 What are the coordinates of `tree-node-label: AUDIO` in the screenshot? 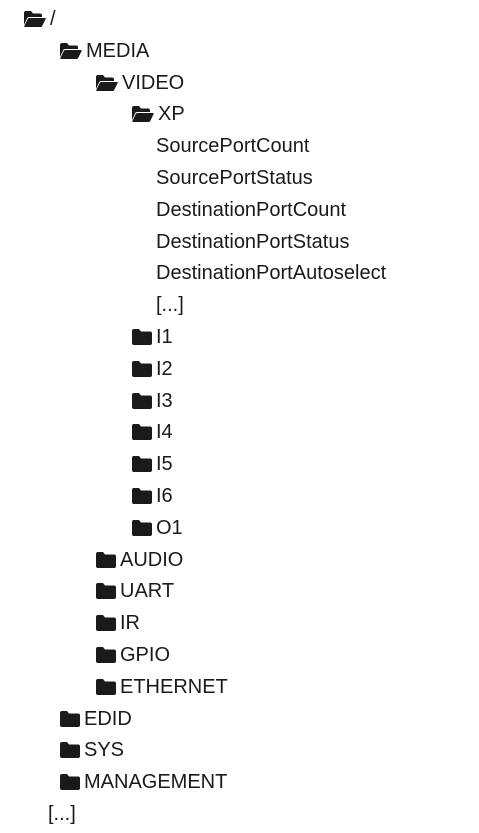 It's located at (152, 559).